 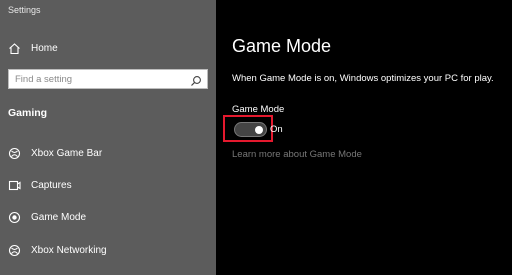 I want to click on toggle-label: Game Mode, so click(x=258, y=109).